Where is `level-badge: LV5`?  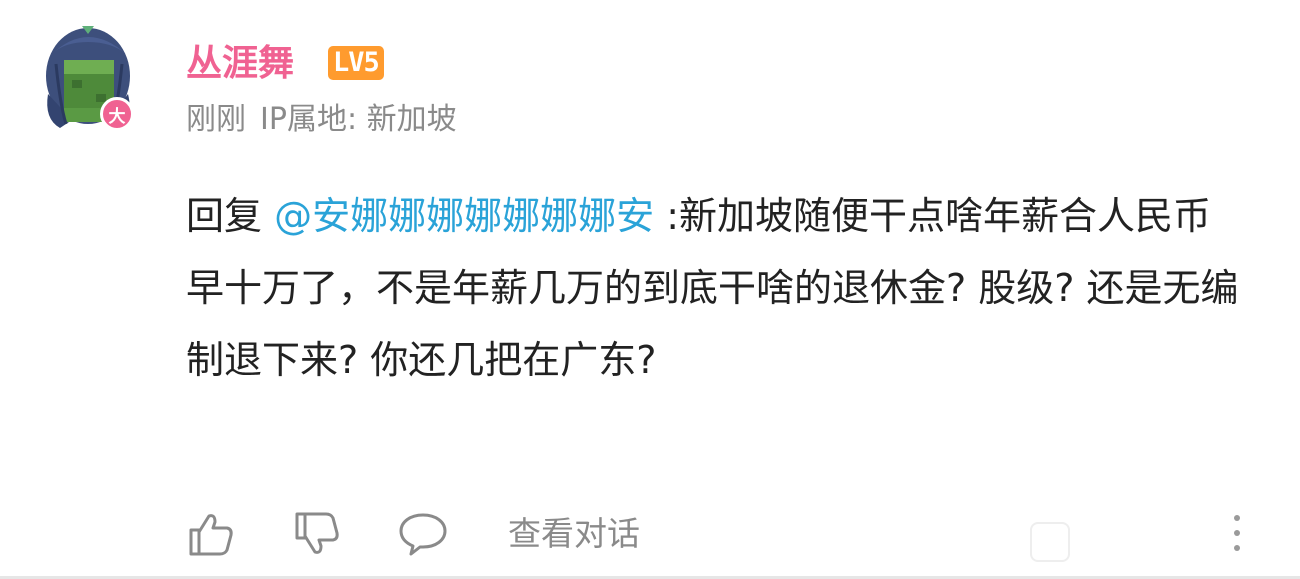
level-badge: LV5 is located at coordinates (356, 63).